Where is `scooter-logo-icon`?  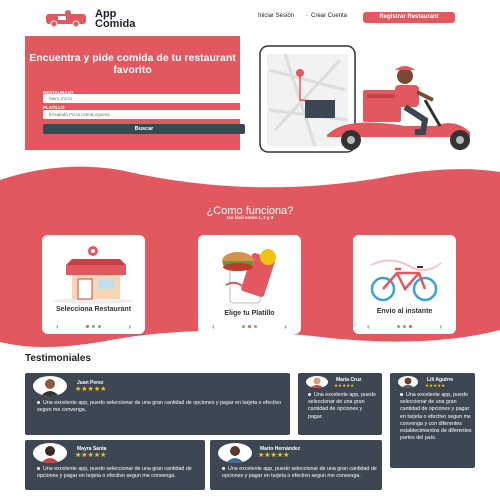 scooter-logo-icon is located at coordinates (66, 18).